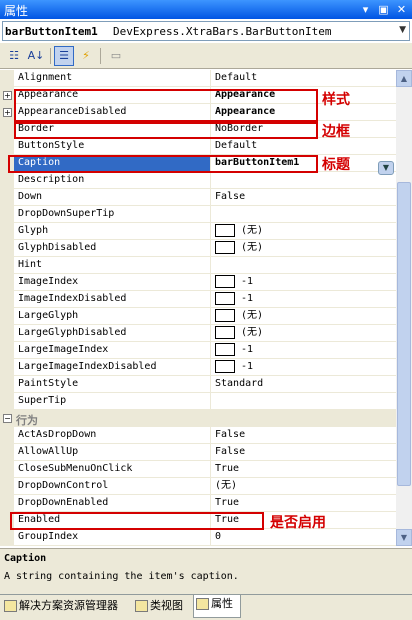  Describe the element at coordinates (67, 607) in the screenshot. I see `tab-solution-explorer: 解决方案资源管理器` at that location.